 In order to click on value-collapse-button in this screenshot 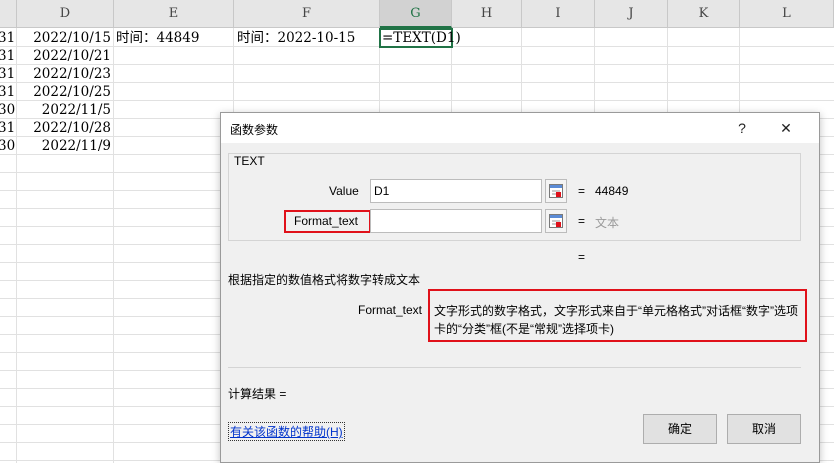, I will do `click(556, 191)`.